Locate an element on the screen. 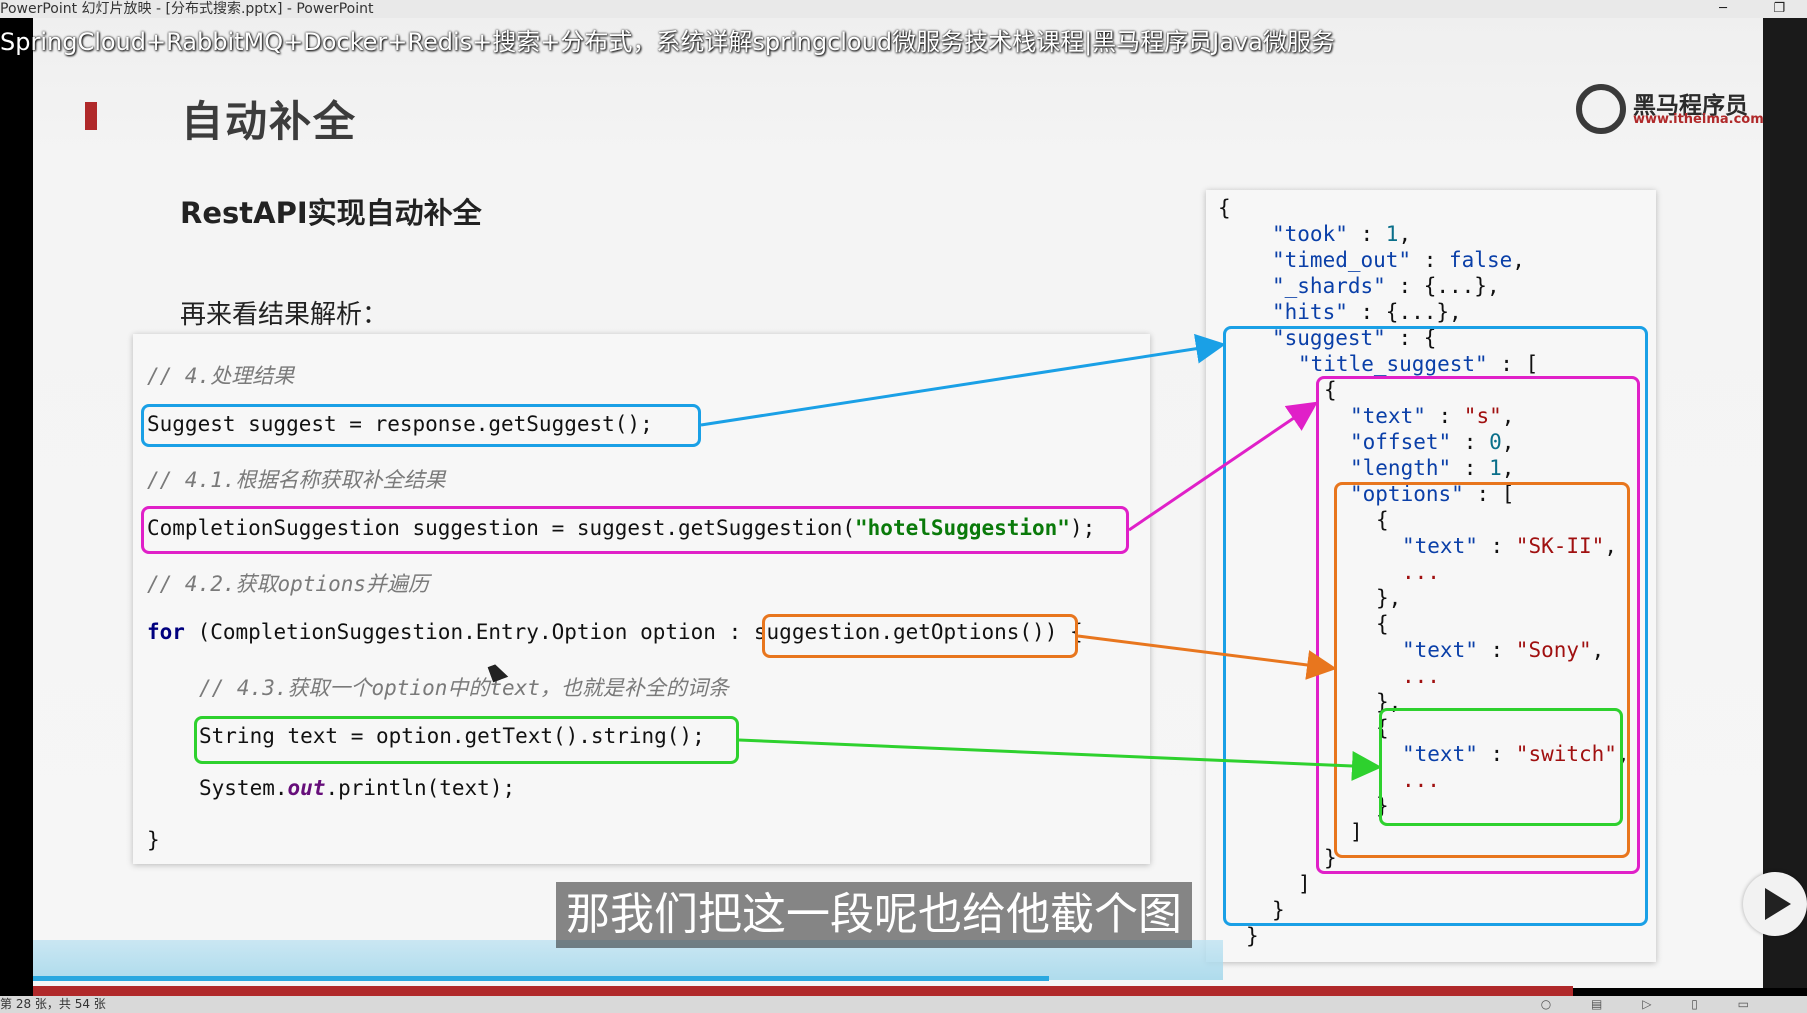 This screenshot has height=1013, width=1807. json-brace: } is located at coordinates (1252, 936).